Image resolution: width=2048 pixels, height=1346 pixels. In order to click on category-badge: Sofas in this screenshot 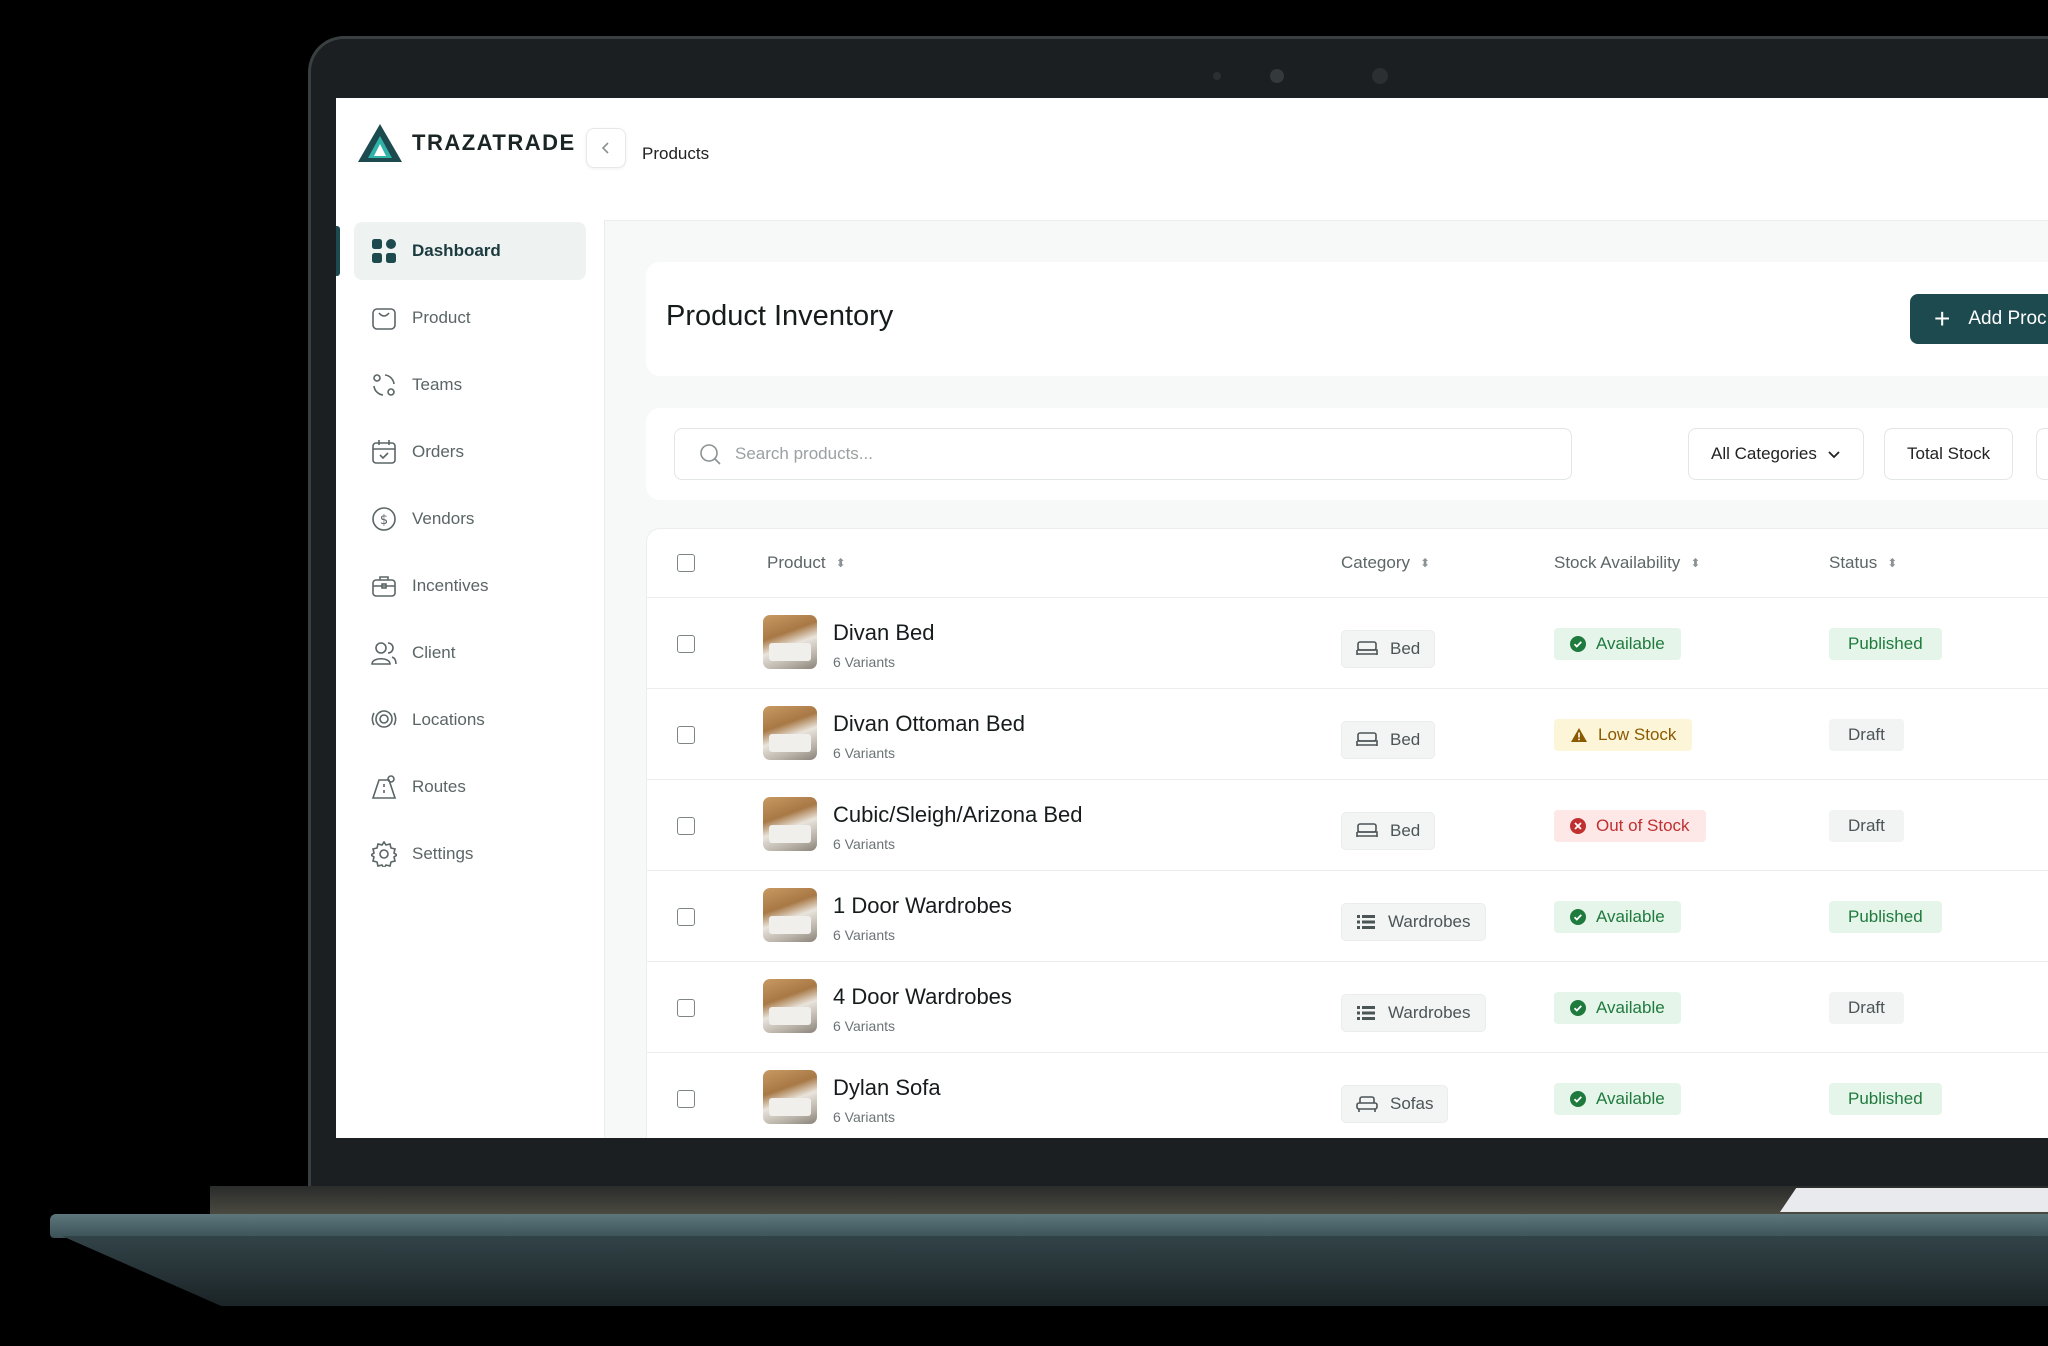, I will do `click(1395, 1104)`.